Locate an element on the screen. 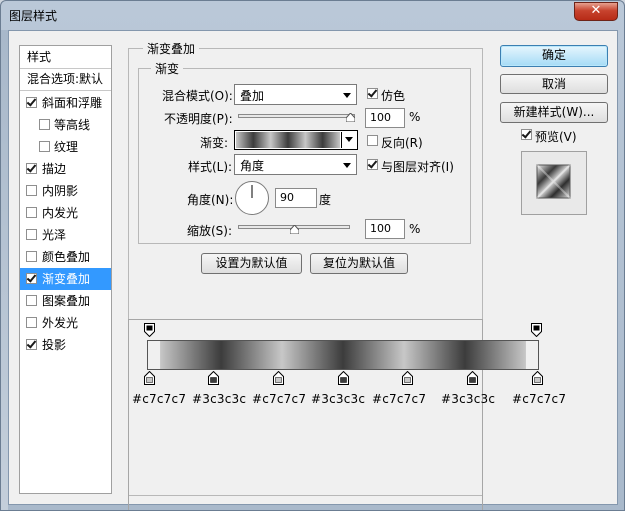 This screenshot has width=625, height=511. gradient-preview-bar is located at coordinates (343, 355).